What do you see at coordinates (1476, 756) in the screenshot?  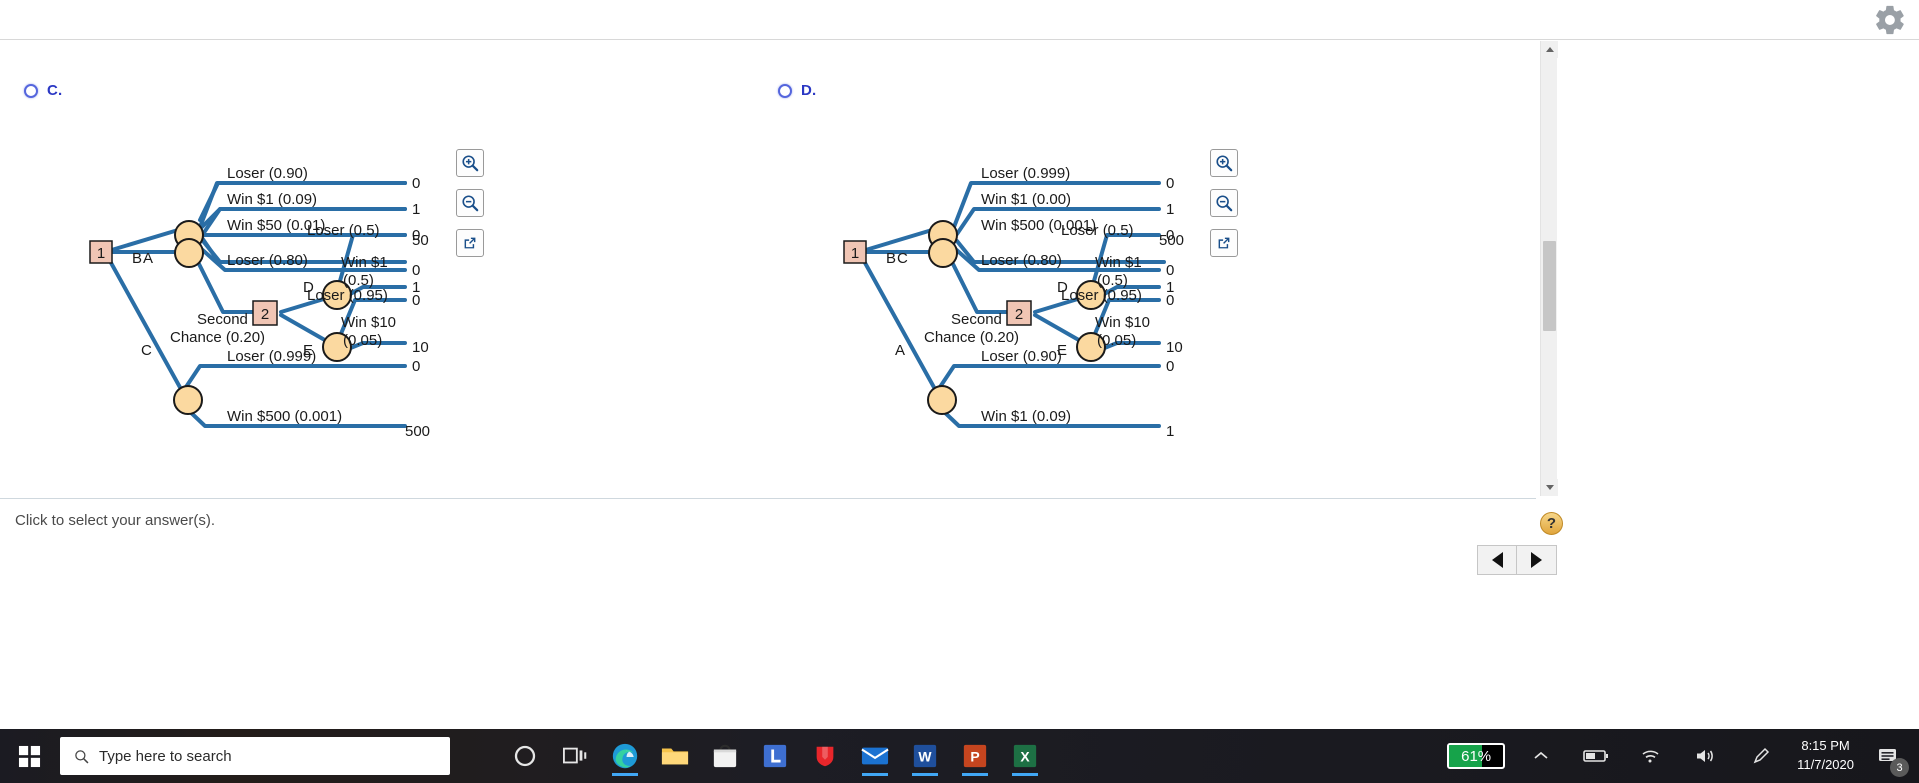 I see `battery-percentage-badge: 61%` at bounding box center [1476, 756].